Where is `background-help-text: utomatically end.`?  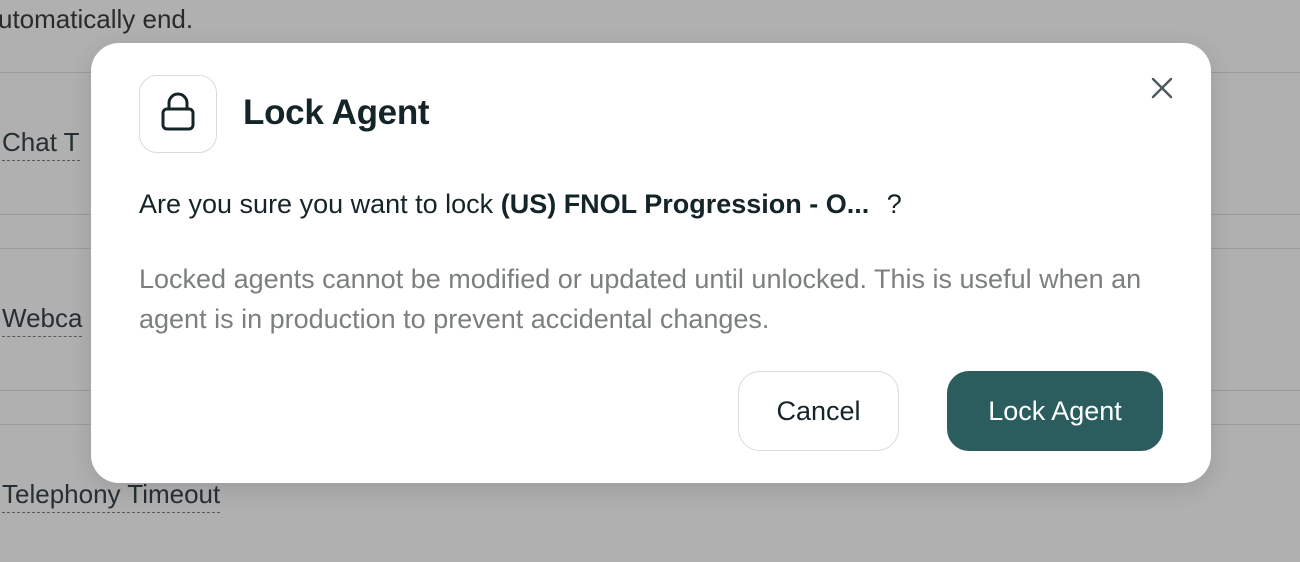
background-help-text: utomatically end. is located at coordinates (97, 19).